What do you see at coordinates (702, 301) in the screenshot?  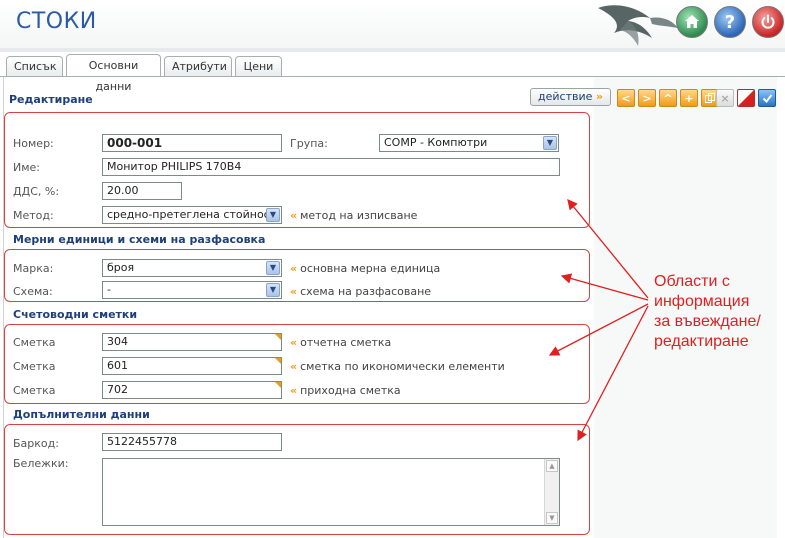 I see `annotation-line: информация` at bounding box center [702, 301].